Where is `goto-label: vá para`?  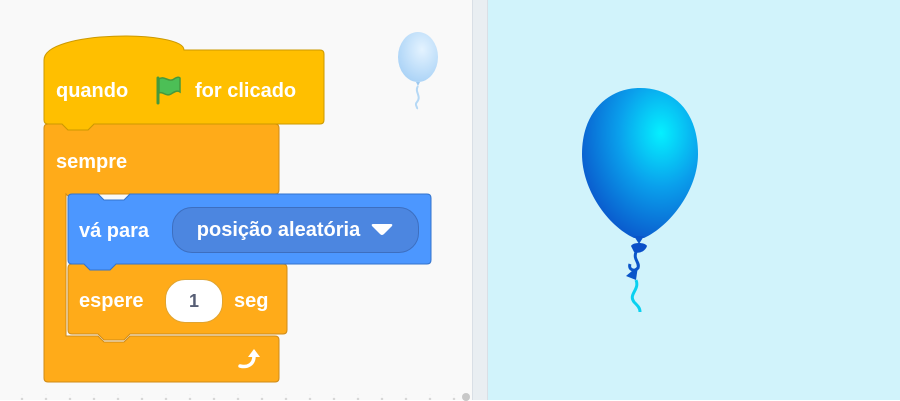
goto-label: vá para is located at coordinates (114, 231).